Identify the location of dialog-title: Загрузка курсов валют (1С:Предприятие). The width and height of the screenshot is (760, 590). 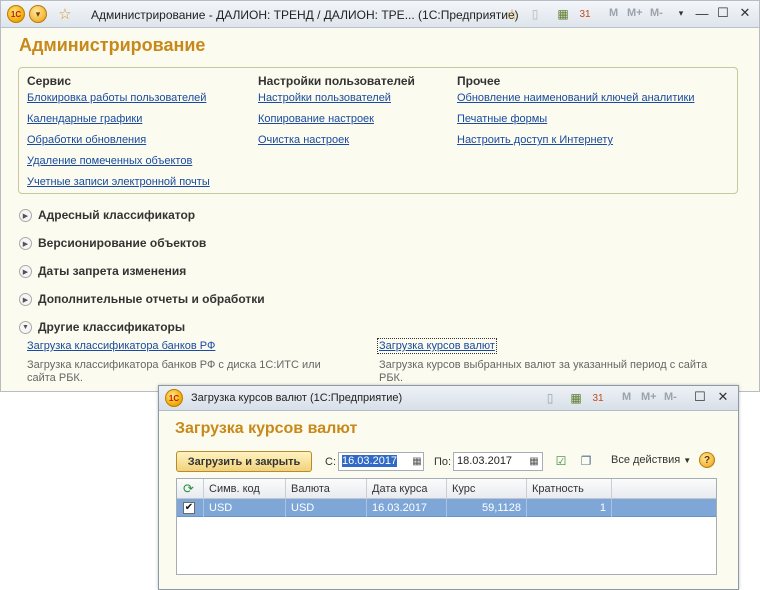
(297, 398).